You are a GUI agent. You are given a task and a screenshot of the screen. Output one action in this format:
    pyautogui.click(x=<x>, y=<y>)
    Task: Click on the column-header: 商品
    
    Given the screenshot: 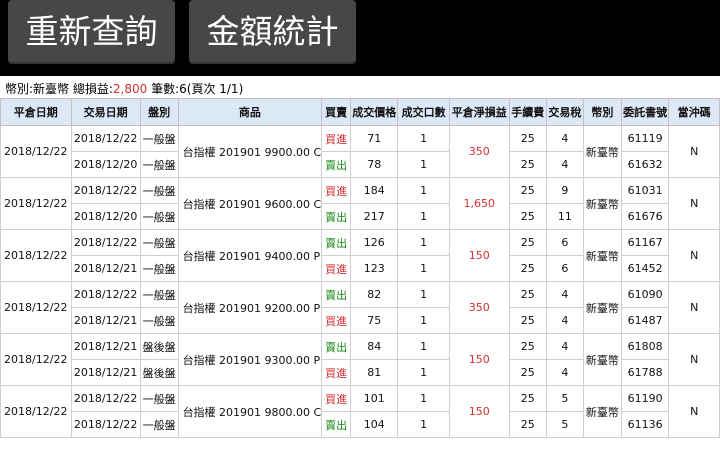 What is the action you would take?
    pyautogui.click(x=250, y=112)
    